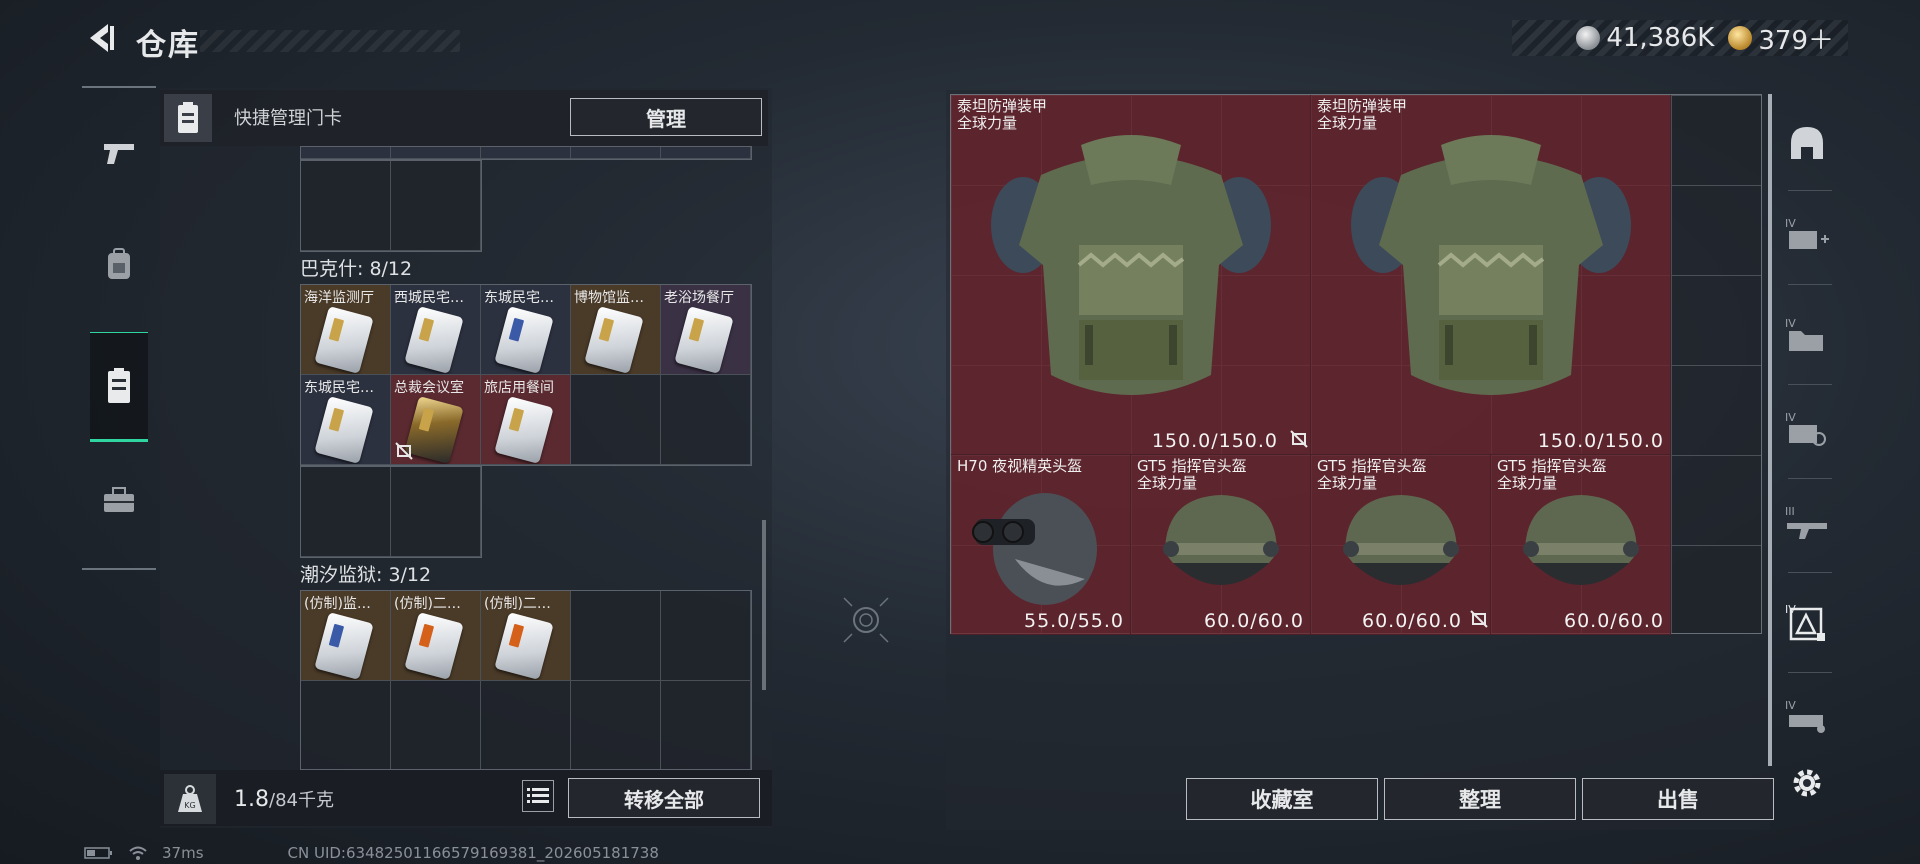 This screenshot has width=1920, height=864. Describe the element at coordinates (346, 330) in the screenshot. I see `keycard-slot: 海洋监测厅` at that location.